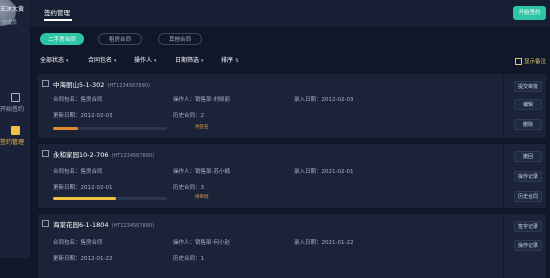 The width and height of the screenshot is (550, 278). Describe the element at coordinates (15, 103) in the screenshot. I see `sidebar-item-start-signing: 开始签约` at that location.